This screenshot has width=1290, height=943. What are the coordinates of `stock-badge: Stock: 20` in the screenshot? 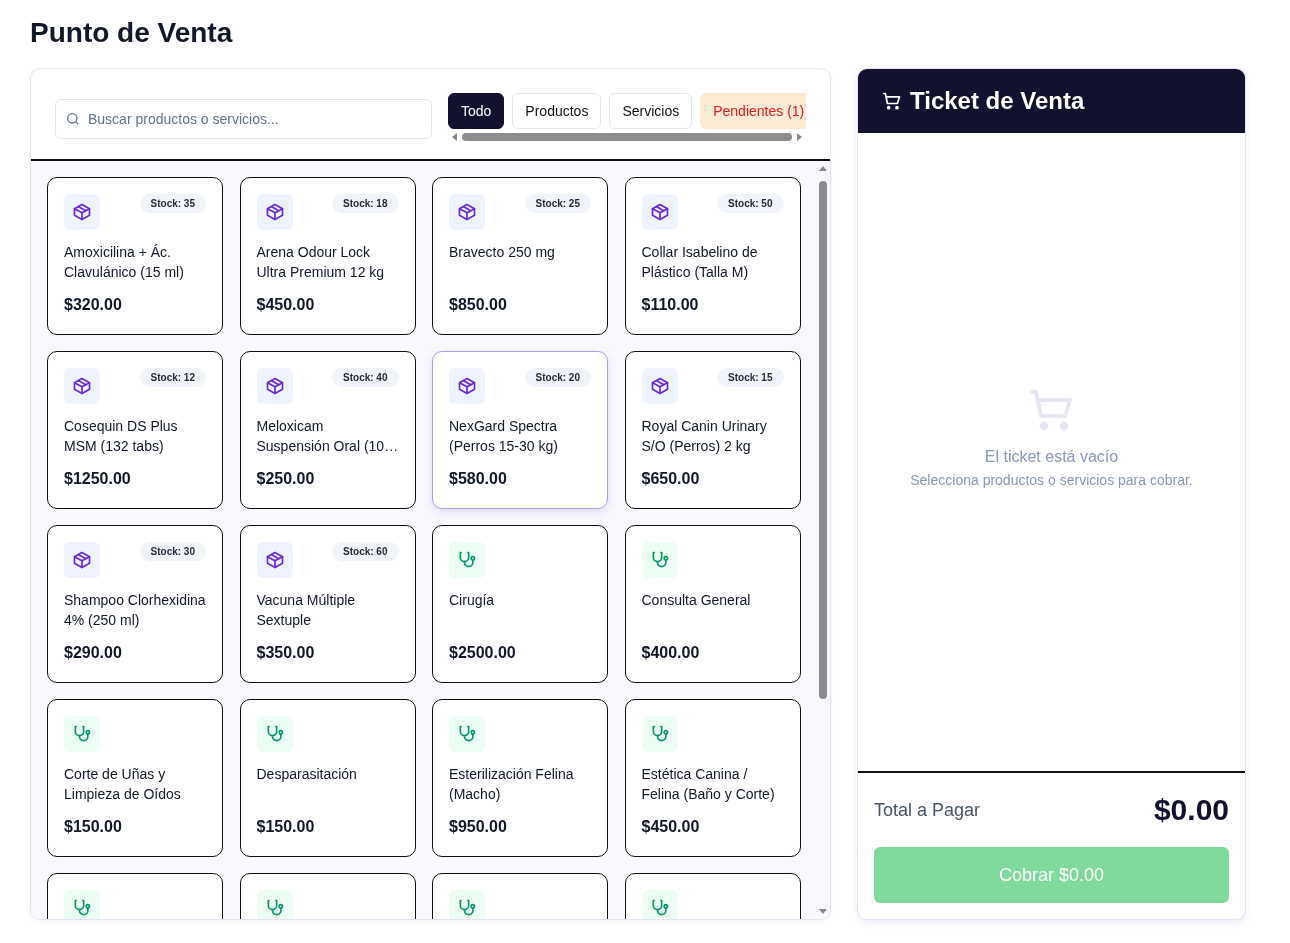 It's located at (557, 377).